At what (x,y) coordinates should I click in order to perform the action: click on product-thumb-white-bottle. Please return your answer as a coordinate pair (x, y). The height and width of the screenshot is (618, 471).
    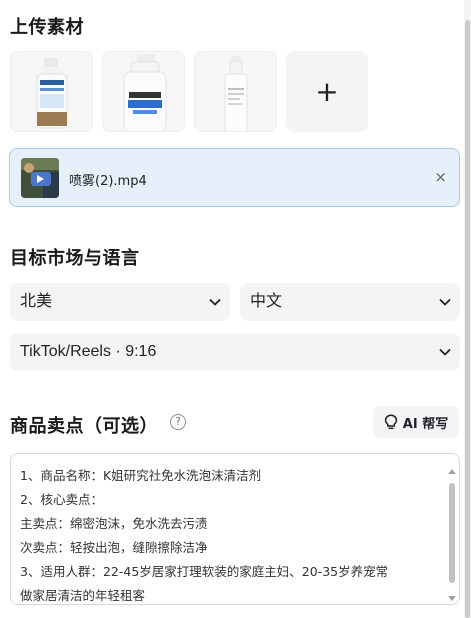
    Looking at the image, I should click on (235, 91).